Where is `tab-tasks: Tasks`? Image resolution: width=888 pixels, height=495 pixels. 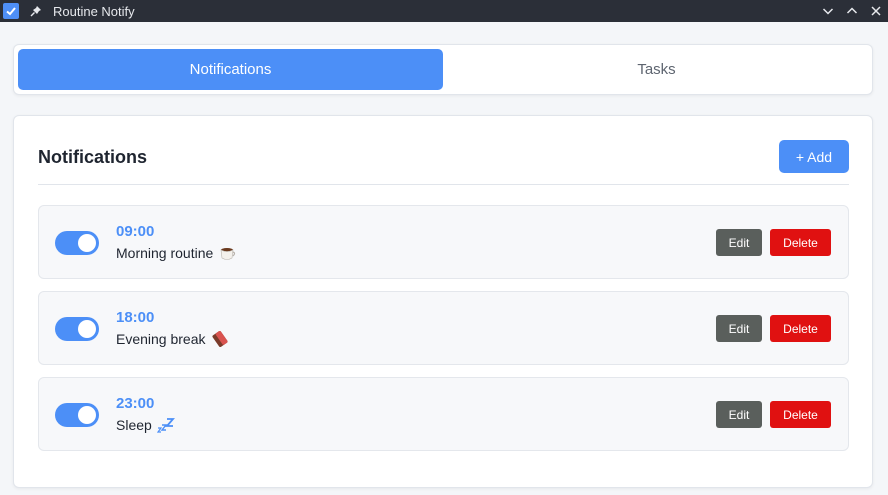
tab-tasks: Tasks is located at coordinates (656, 69).